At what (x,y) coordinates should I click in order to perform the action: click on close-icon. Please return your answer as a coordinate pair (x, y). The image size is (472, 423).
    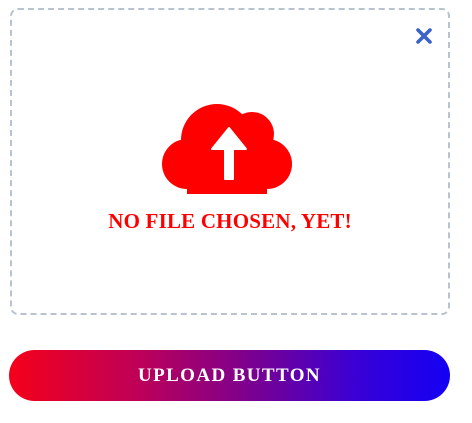
    Looking at the image, I should click on (424, 36).